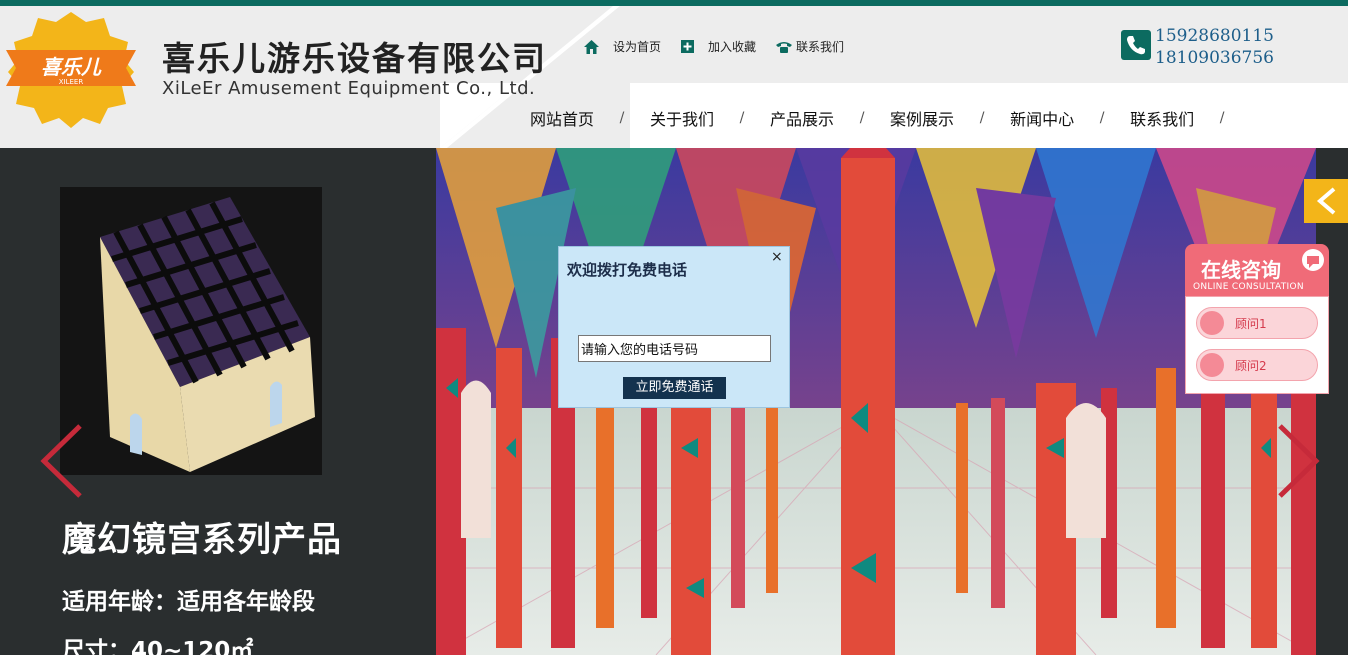 This screenshot has width=1348, height=665. What do you see at coordinates (688, 46) in the screenshot?
I see `bookmark-plus-icon` at bounding box center [688, 46].